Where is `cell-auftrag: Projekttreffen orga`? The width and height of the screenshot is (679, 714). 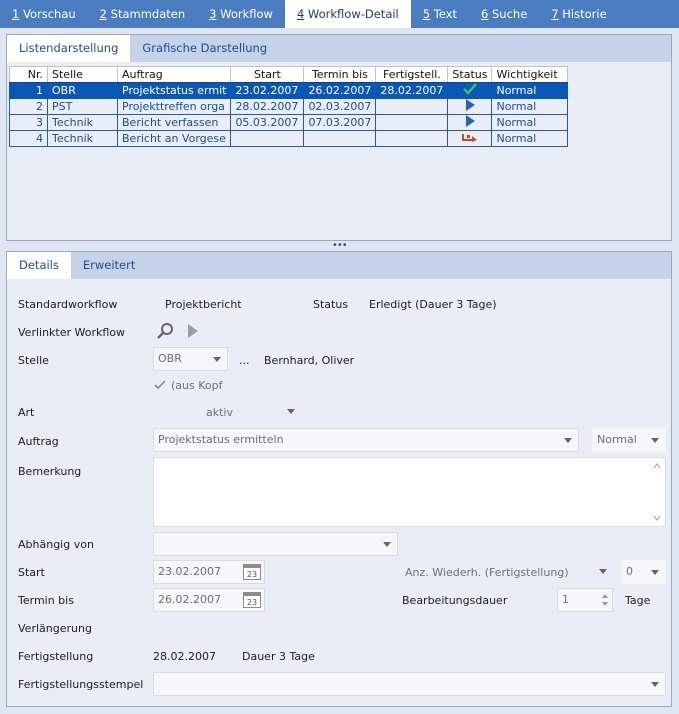 cell-auftrag: Projekttreffen orga is located at coordinates (174, 106).